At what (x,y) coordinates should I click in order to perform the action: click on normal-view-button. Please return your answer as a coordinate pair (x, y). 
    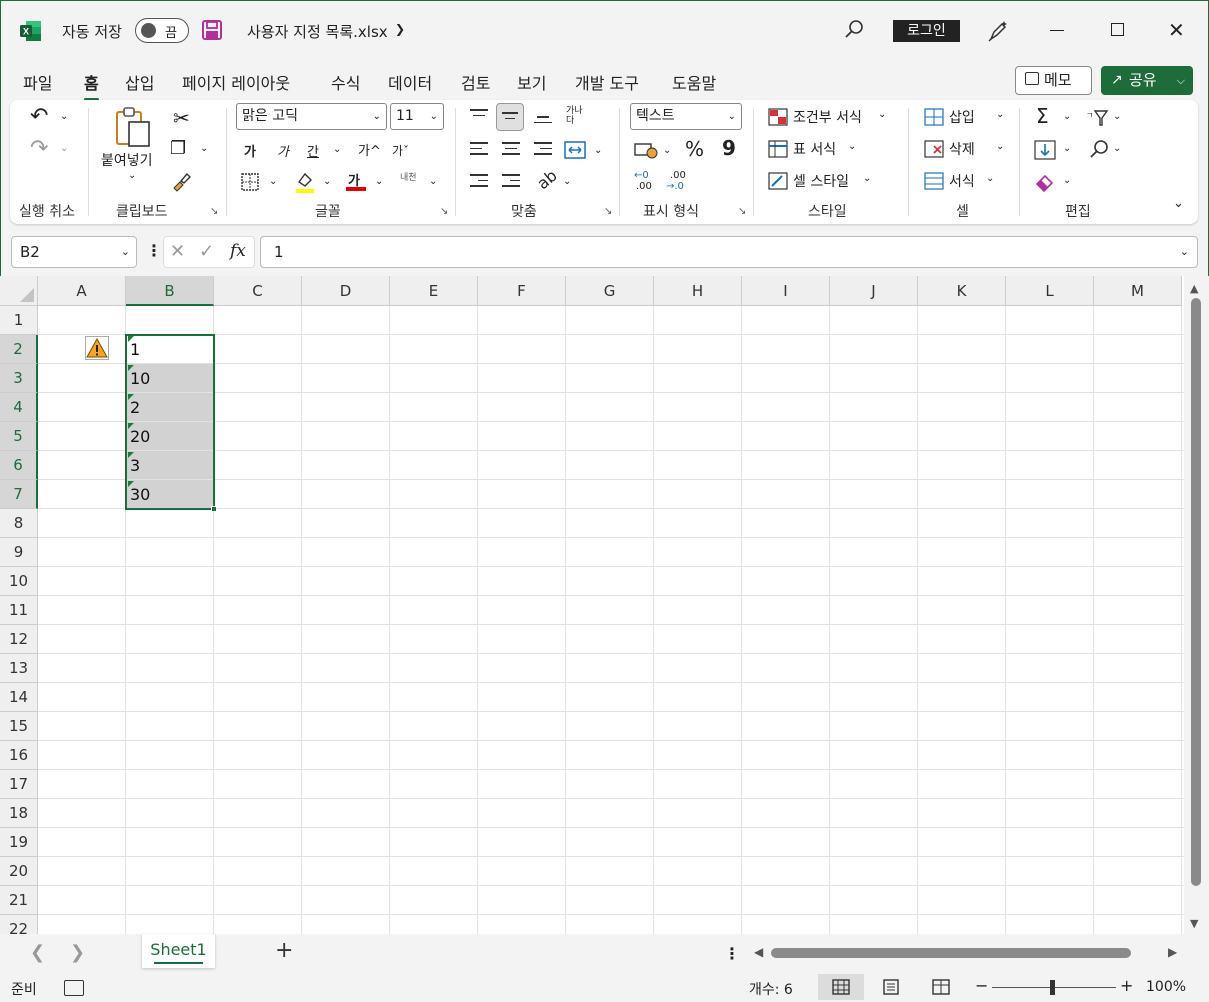
    Looking at the image, I should click on (841, 987).